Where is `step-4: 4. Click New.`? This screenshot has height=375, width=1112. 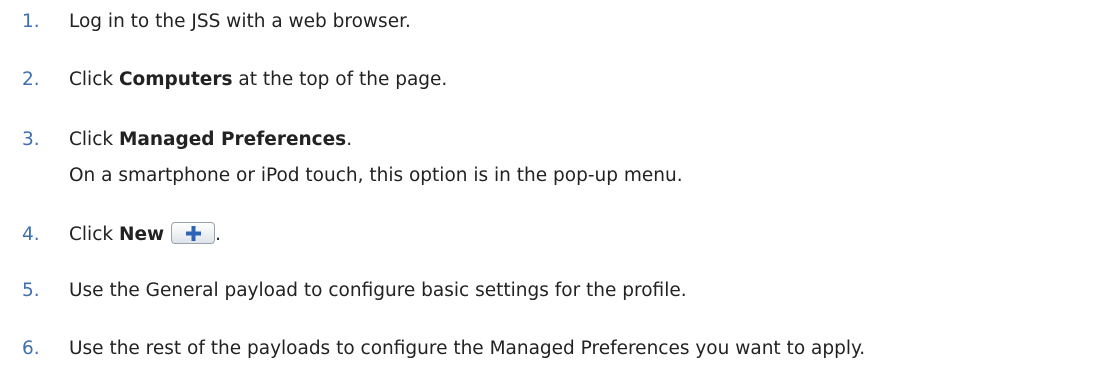 step-4: 4. Click New. is located at coordinates (121, 234).